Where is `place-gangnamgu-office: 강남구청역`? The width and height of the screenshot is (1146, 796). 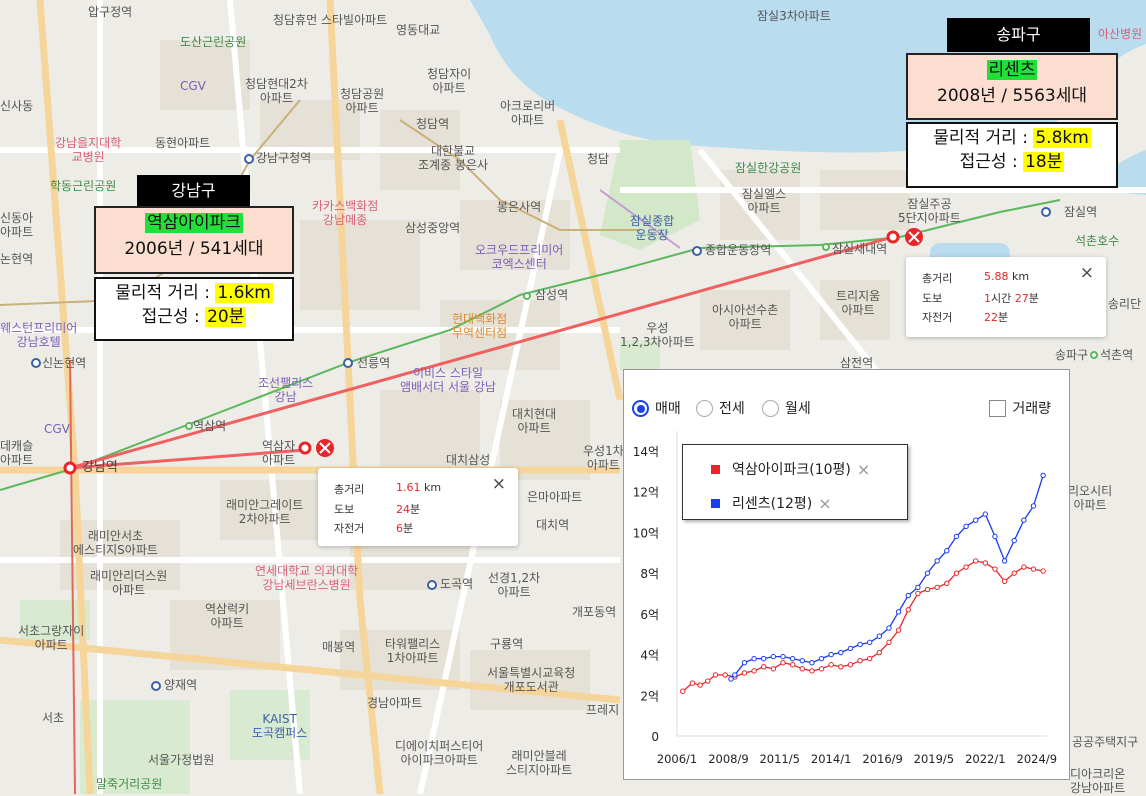
place-gangnamgu-office: 강남구청역 is located at coordinates (284, 158).